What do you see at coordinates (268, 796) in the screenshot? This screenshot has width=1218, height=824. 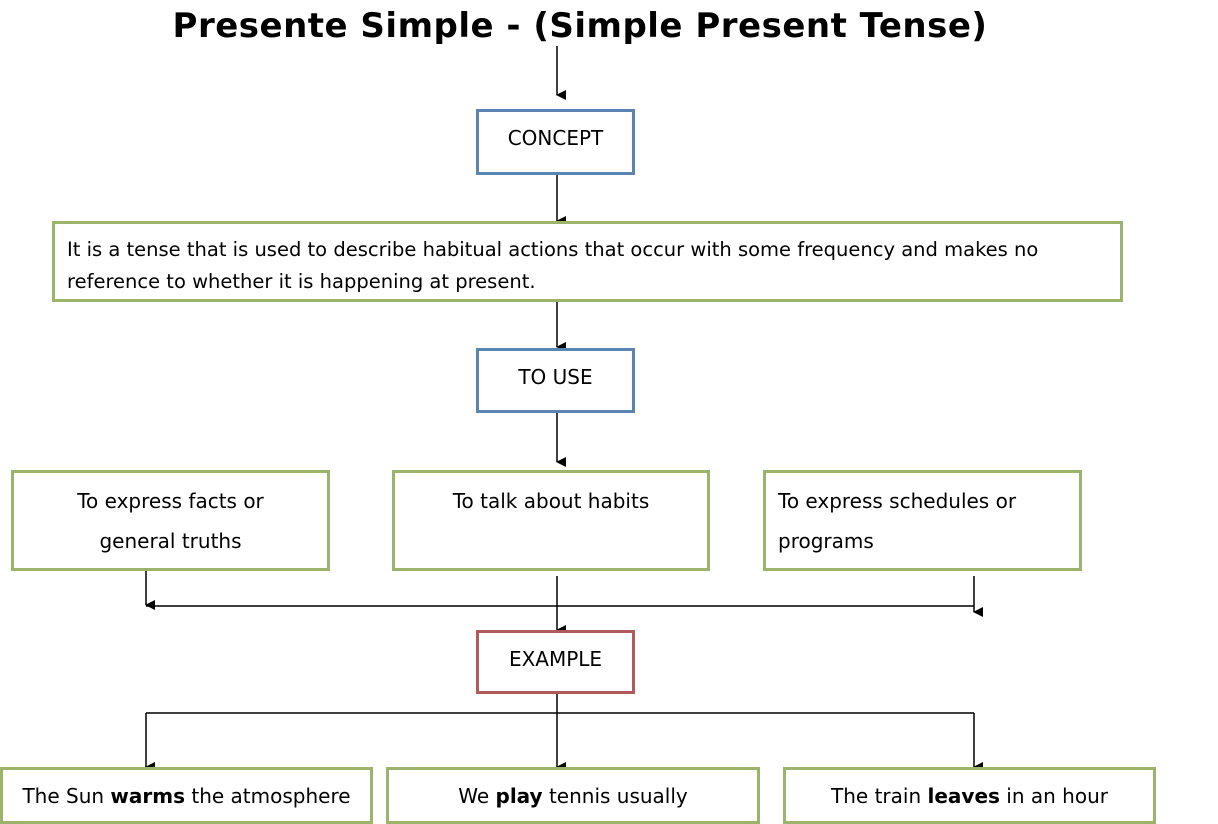 I see `example-warms-after: the atmosphere` at bounding box center [268, 796].